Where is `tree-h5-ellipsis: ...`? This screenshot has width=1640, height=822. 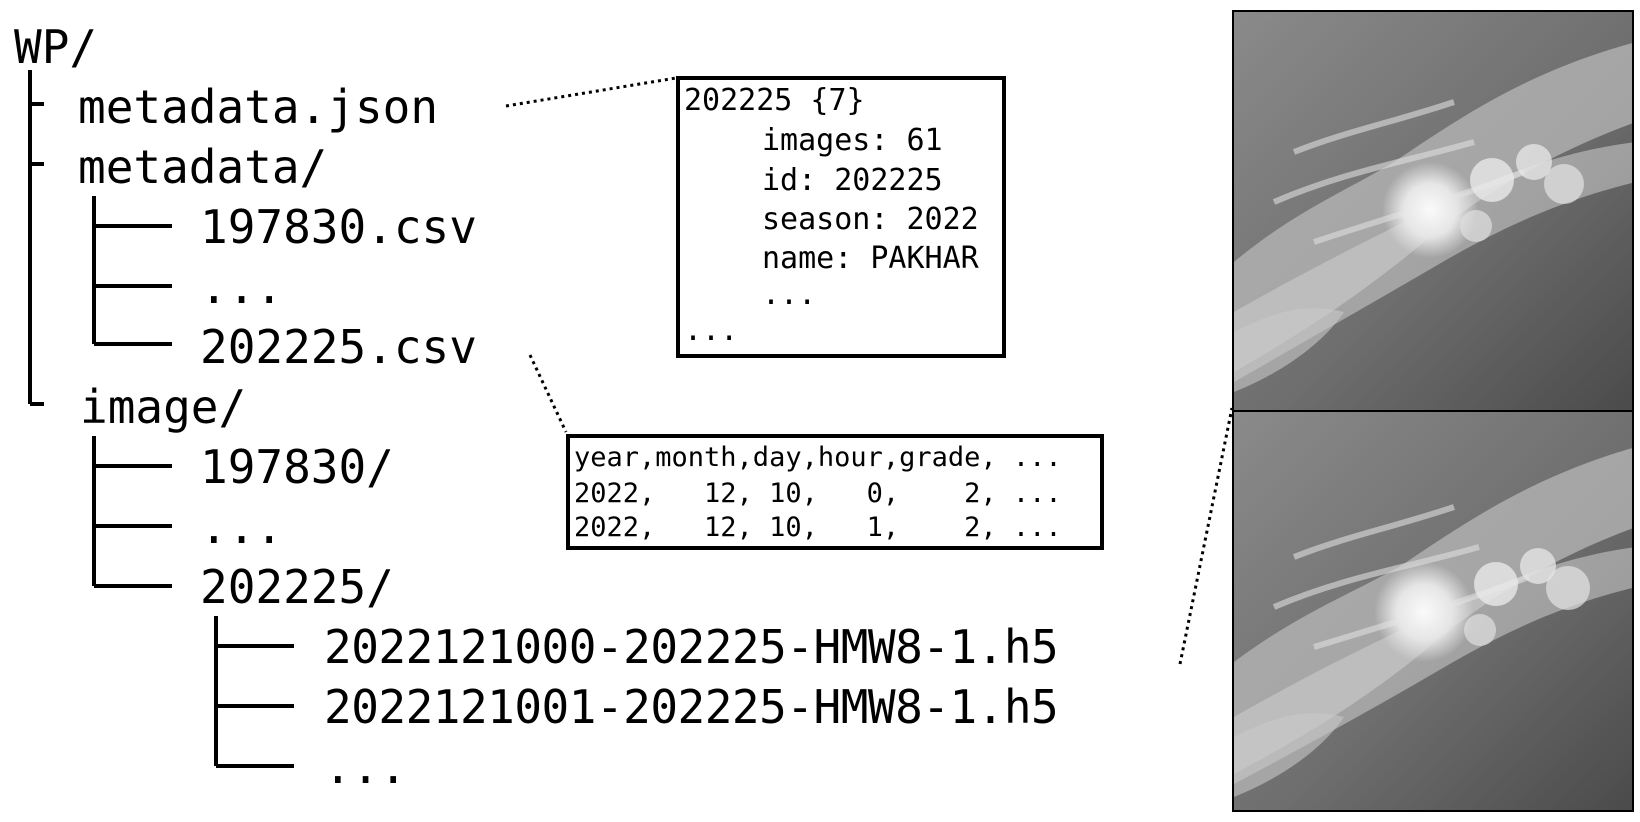 tree-h5-ellipsis: ... is located at coordinates (366, 767).